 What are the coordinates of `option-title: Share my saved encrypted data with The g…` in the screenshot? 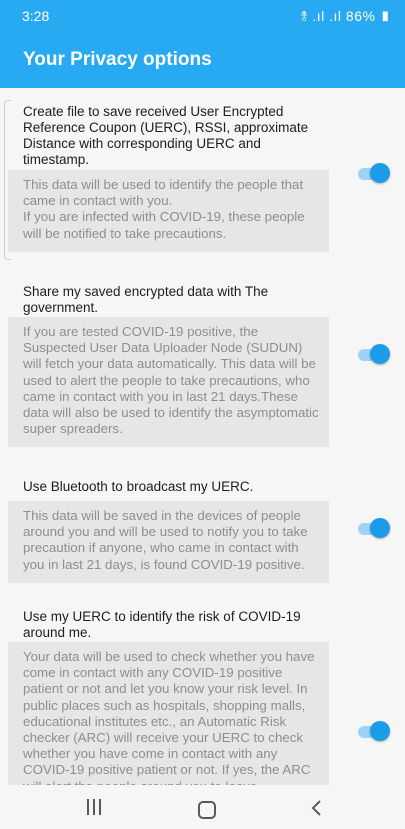 It's located at (146, 299).